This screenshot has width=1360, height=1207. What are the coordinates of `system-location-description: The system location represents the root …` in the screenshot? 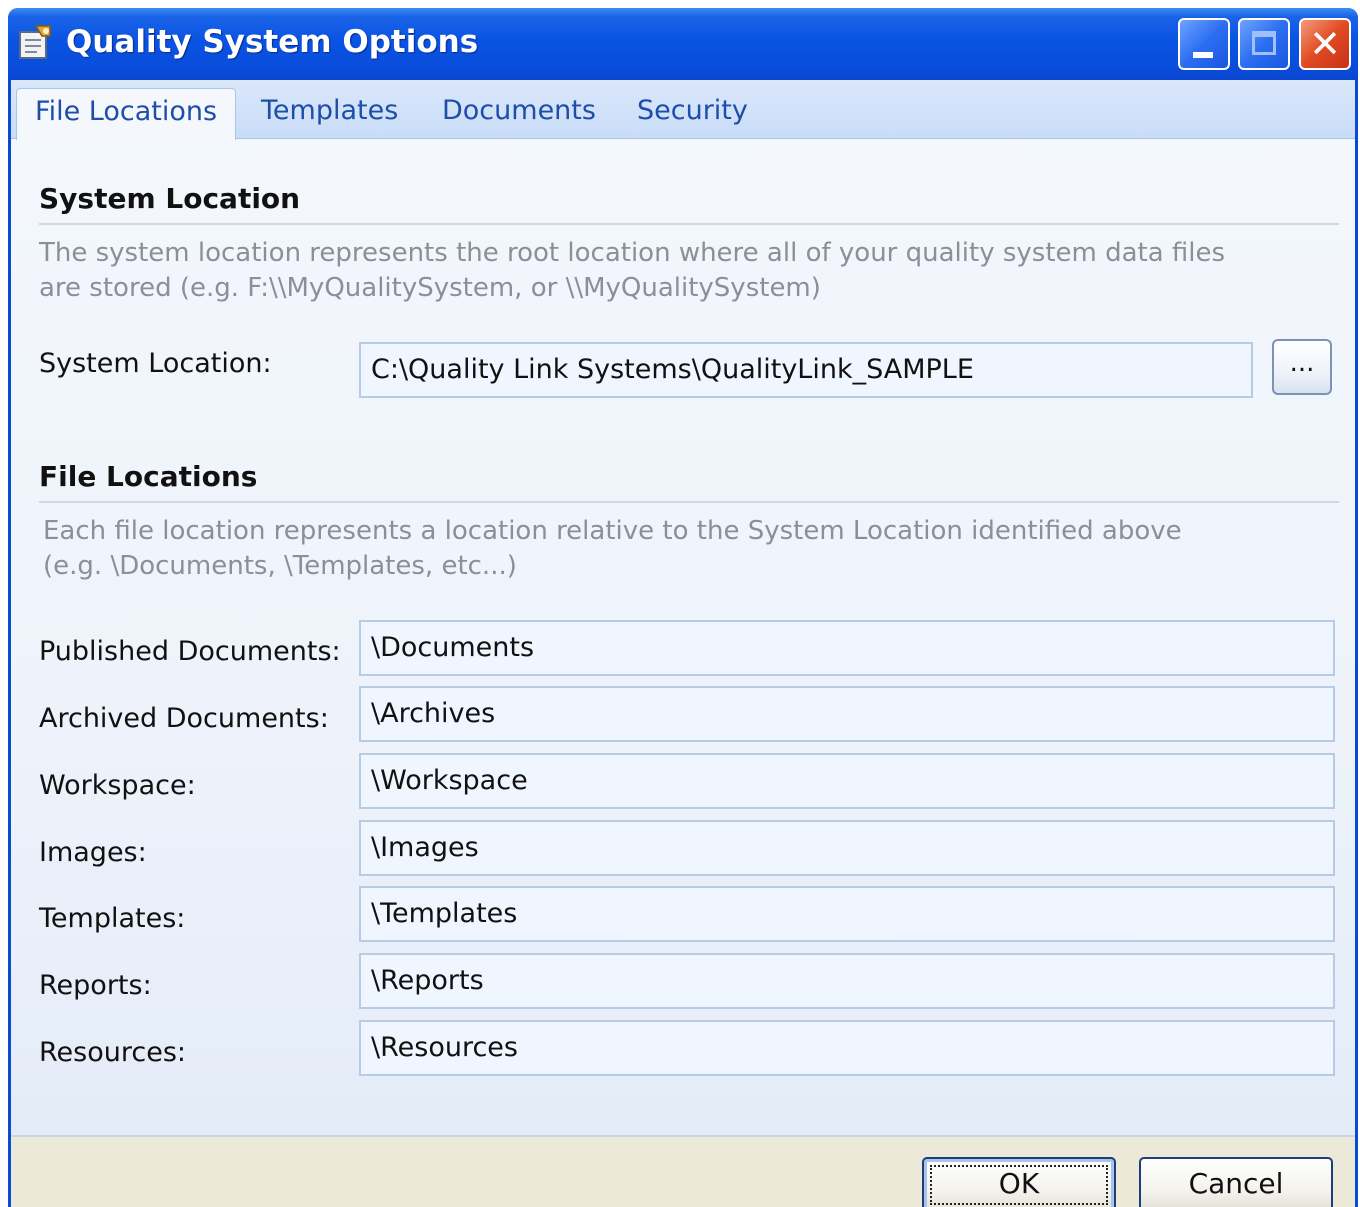 It's located at (632, 270).